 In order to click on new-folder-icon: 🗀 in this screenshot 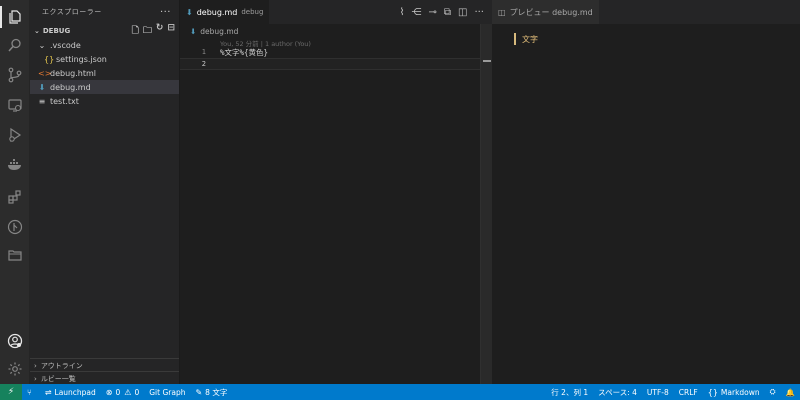, I will do `click(147, 31)`.